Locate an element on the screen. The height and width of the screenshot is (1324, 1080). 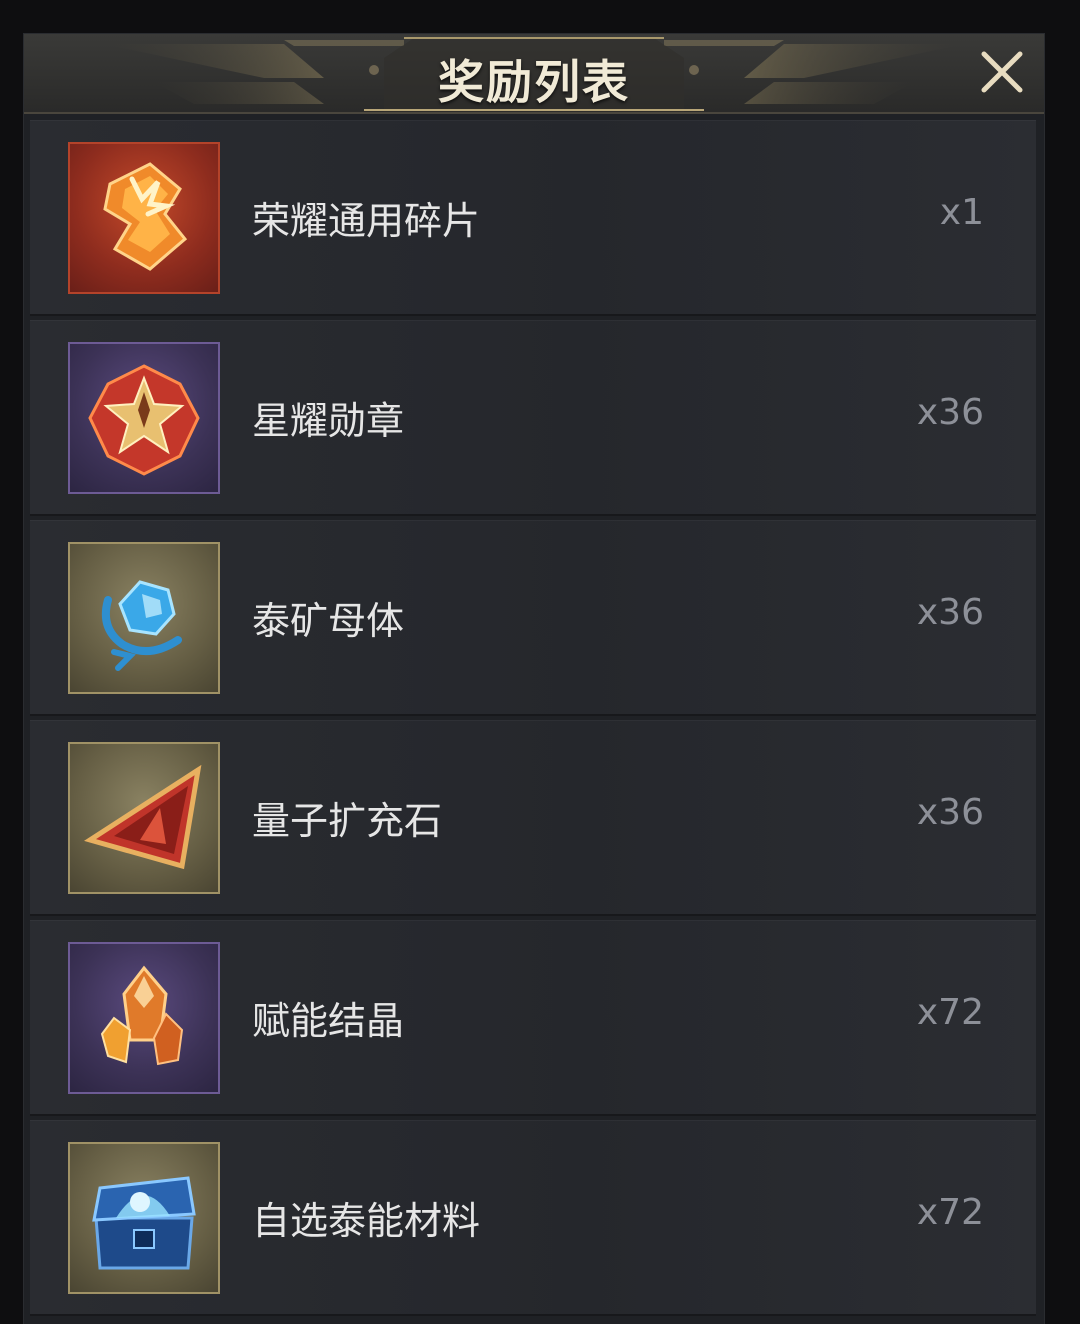
dialog-title: 奖励列表 is located at coordinates (534, 82).